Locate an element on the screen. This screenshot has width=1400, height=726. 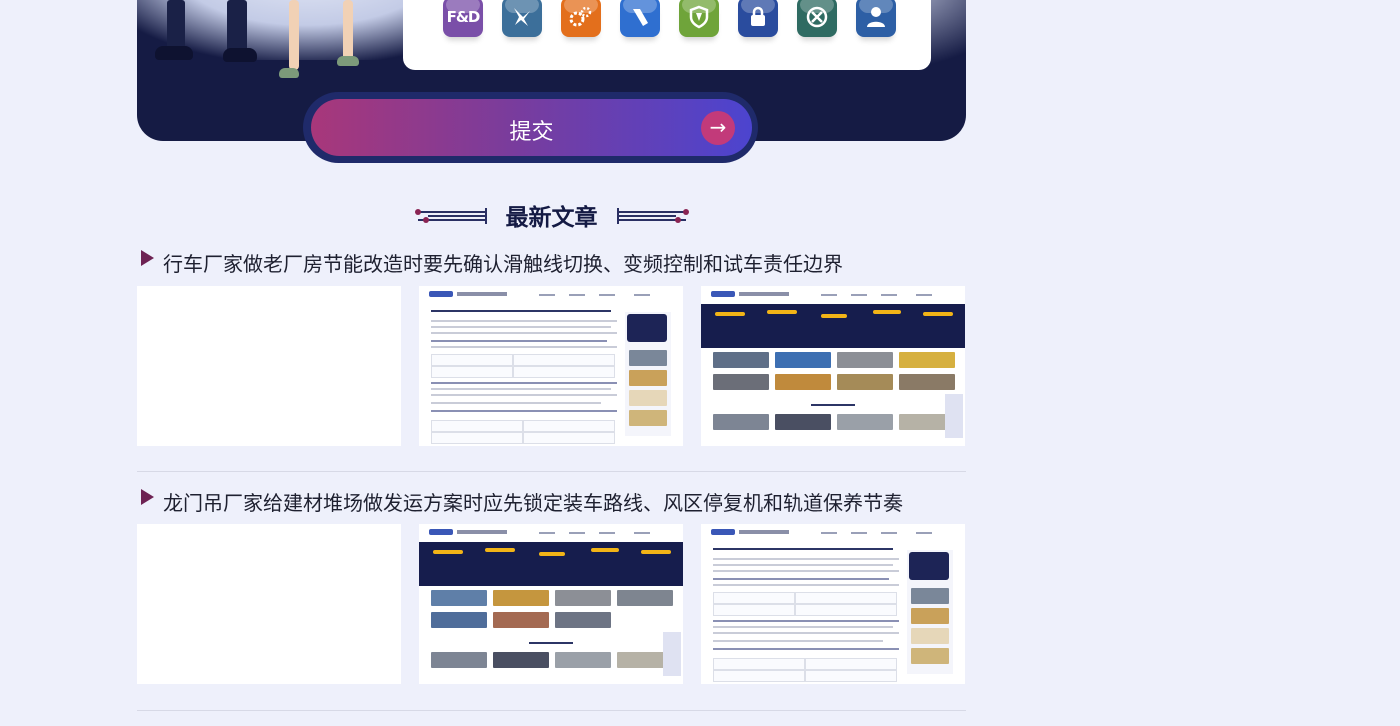
feature-icon-card: F&D is located at coordinates (667, 35).